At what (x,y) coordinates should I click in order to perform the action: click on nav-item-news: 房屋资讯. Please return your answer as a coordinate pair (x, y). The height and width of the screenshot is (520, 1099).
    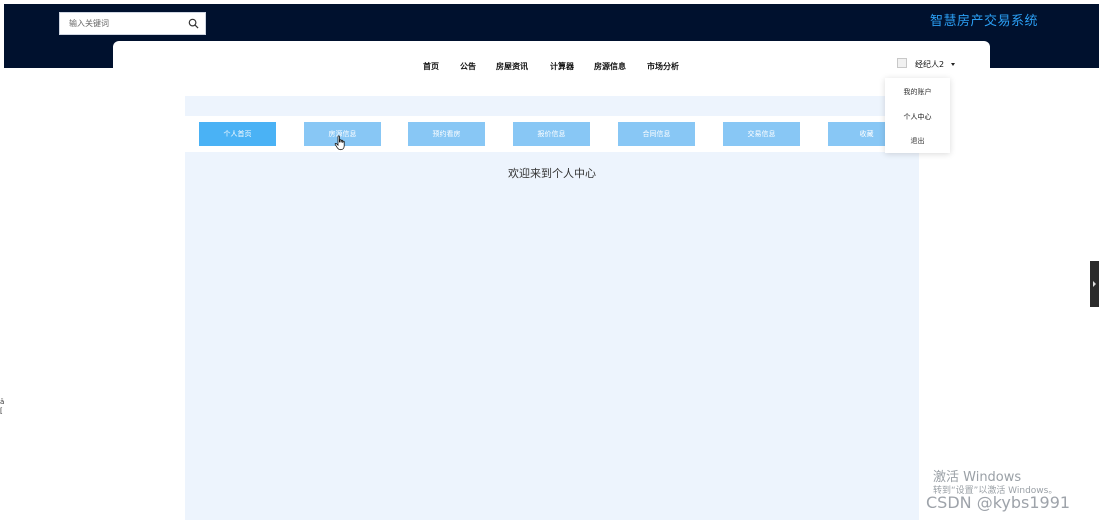
    Looking at the image, I should click on (512, 66).